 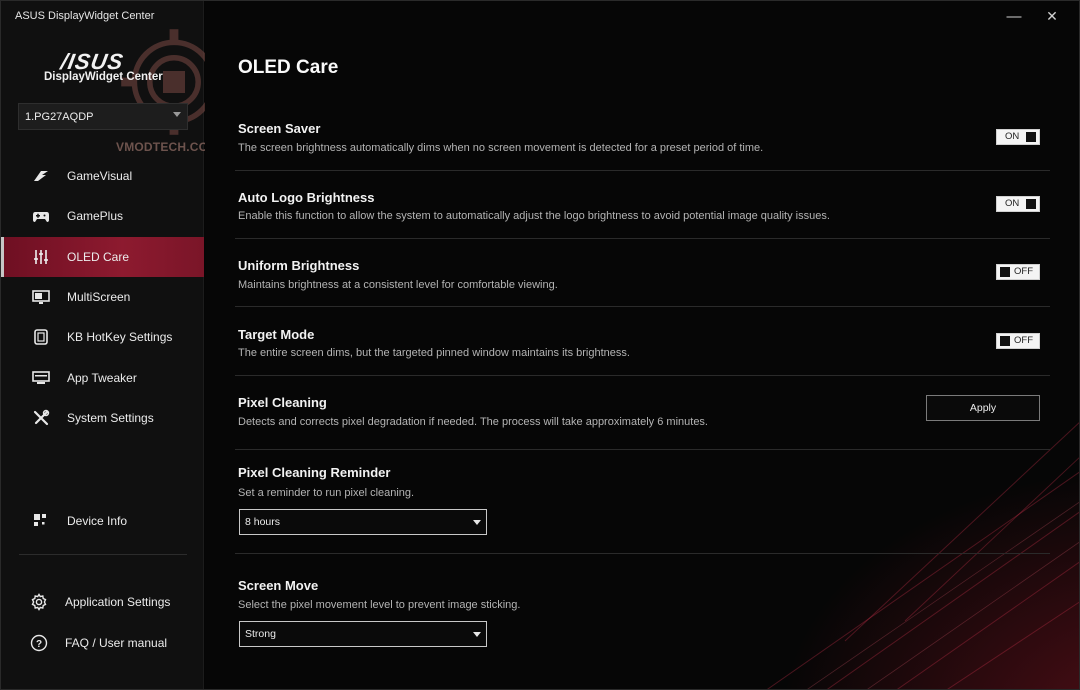 I want to click on pixel-reminder-description: Set a reminder to run pixel cleaning., so click(x=326, y=493).